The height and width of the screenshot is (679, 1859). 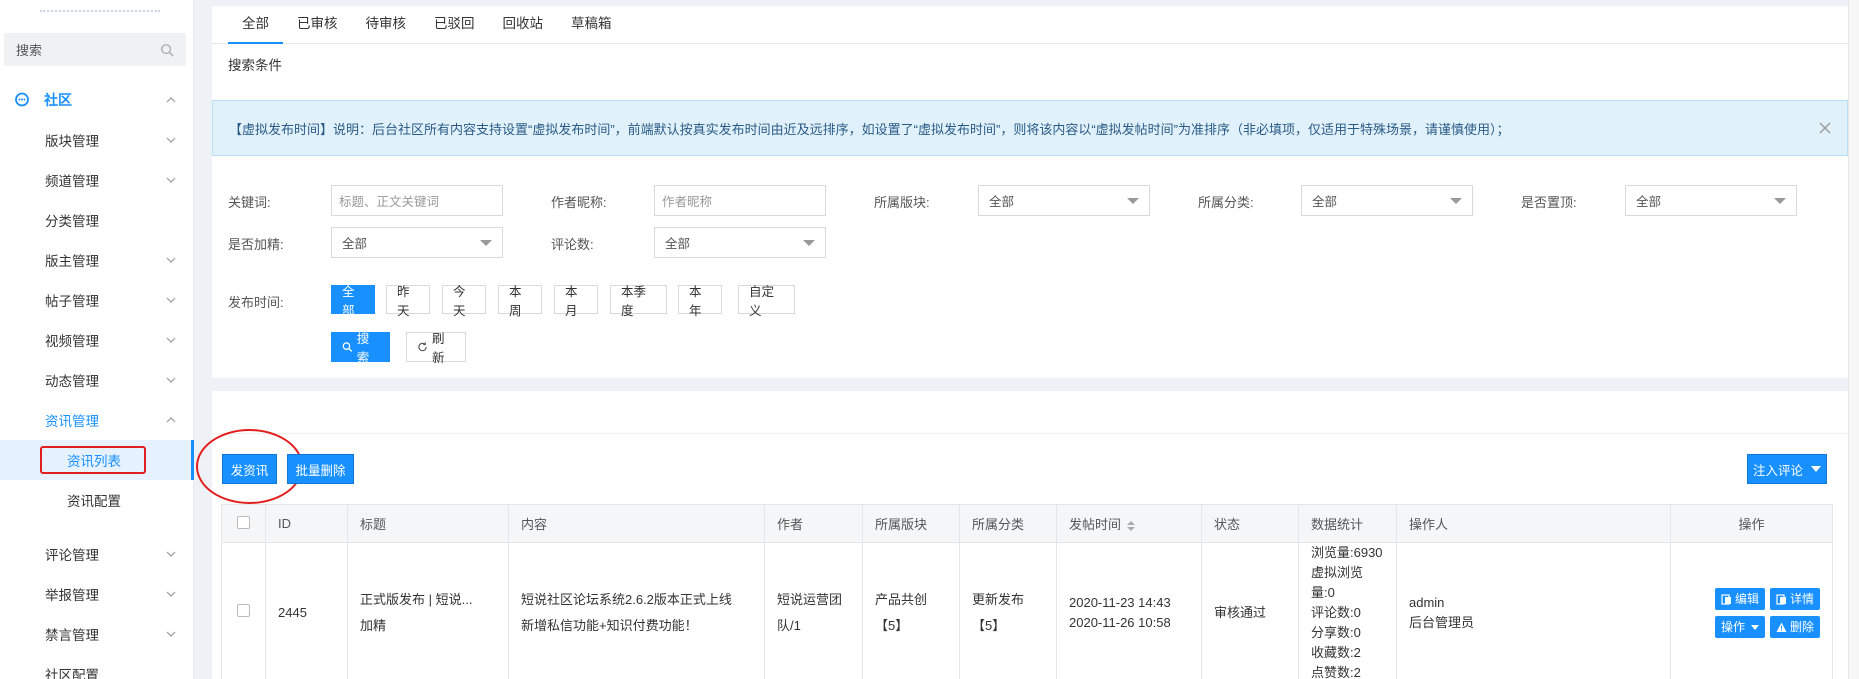 What do you see at coordinates (911, 610) in the screenshot?
I see `row-block: 产品共创 【5】` at bounding box center [911, 610].